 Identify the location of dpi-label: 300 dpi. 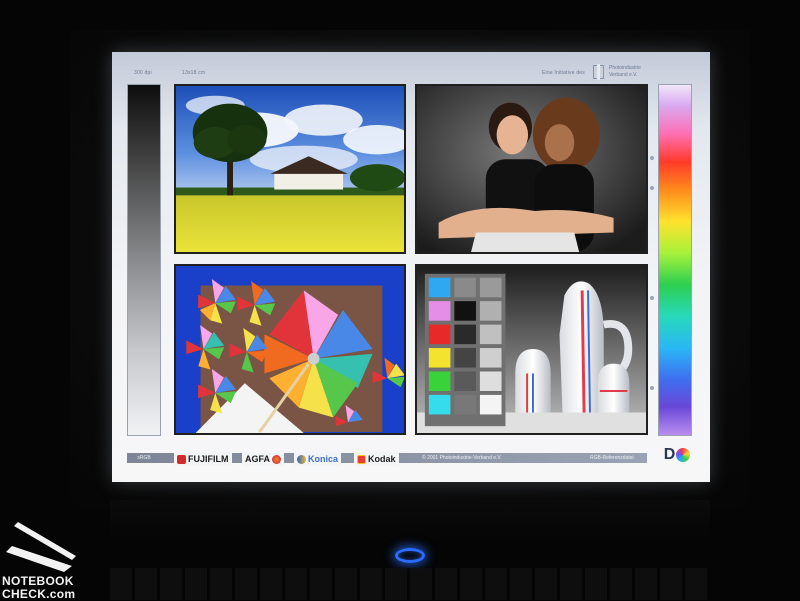
(143, 73).